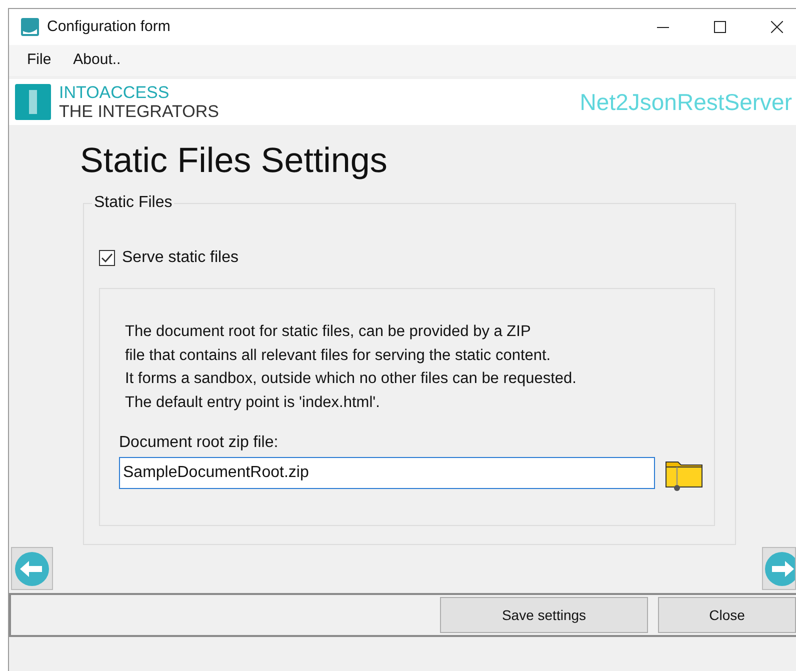 This screenshot has width=796, height=671. Describe the element at coordinates (234, 161) in the screenshot. I see `page-heading: Static Files Settings` at that location.